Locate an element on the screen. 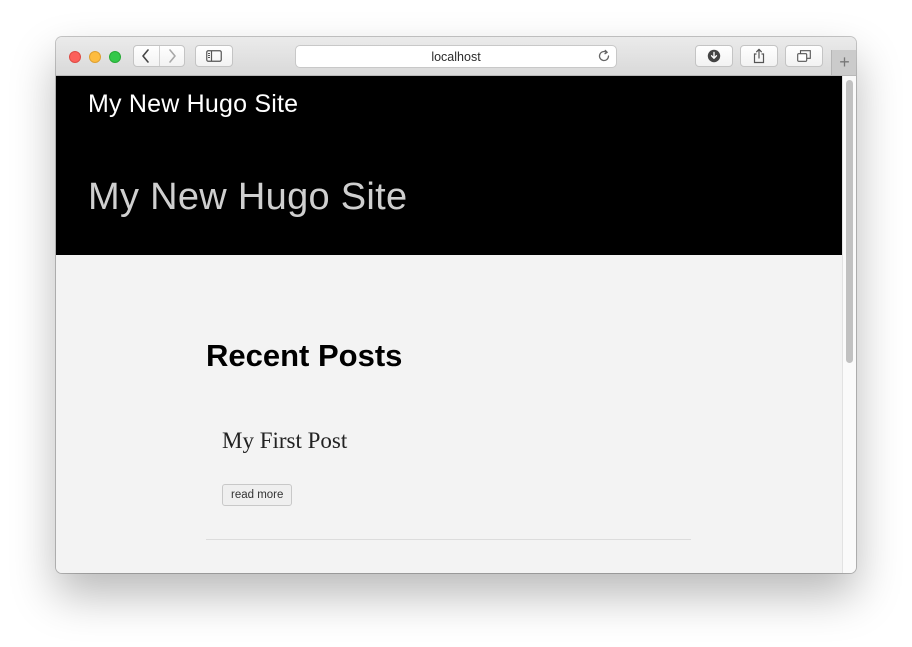 This screenshot has width=912, height=647. forward-button is located at coordinates (172, 56).